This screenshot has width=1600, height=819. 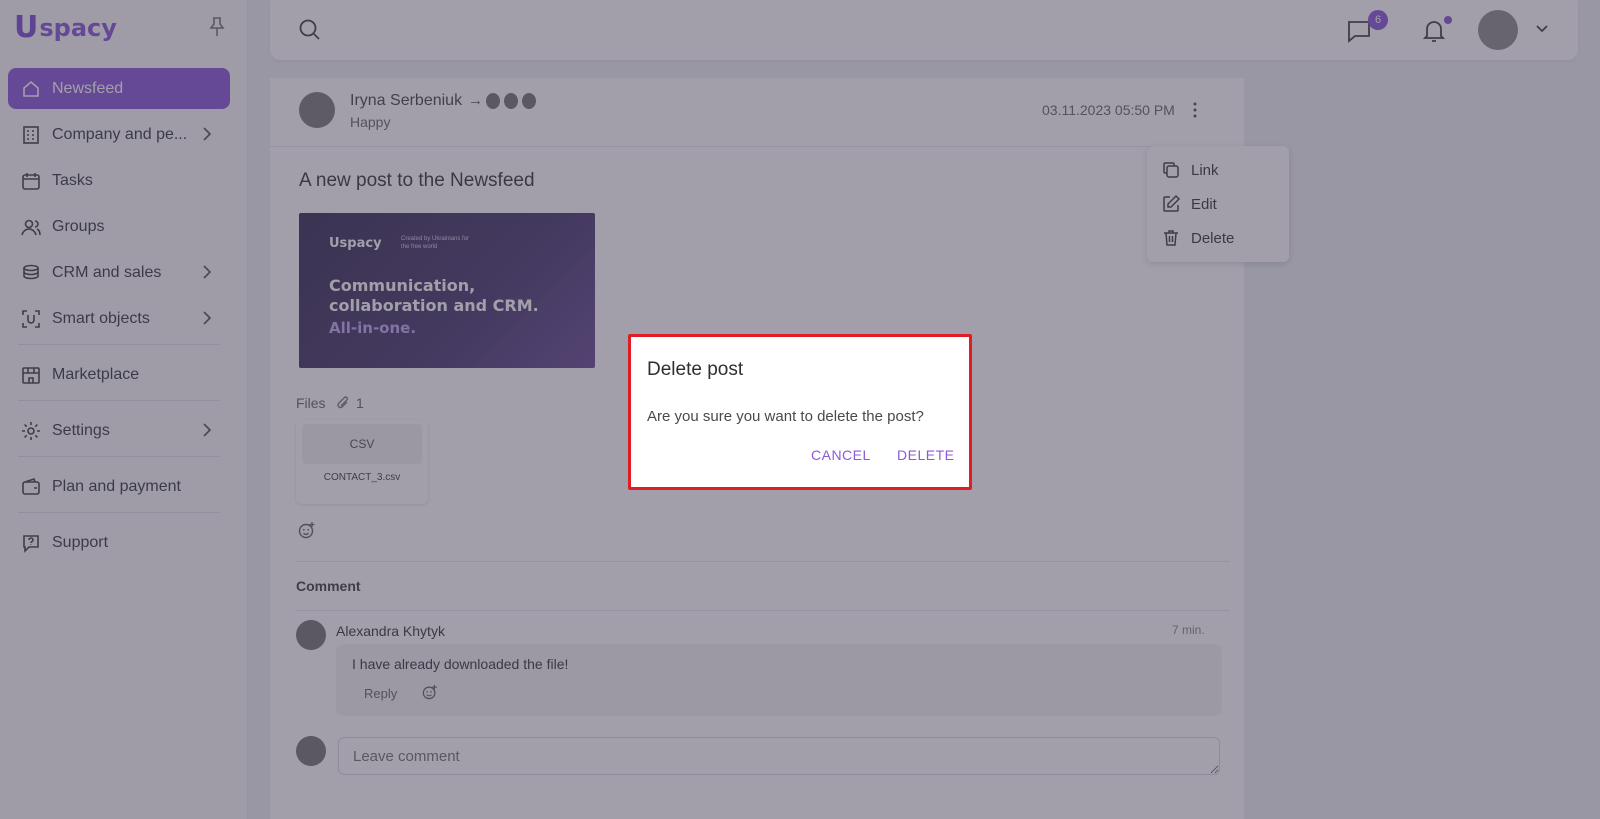 I want to click on delete-button: DELETE, so click(x=925, y=455).